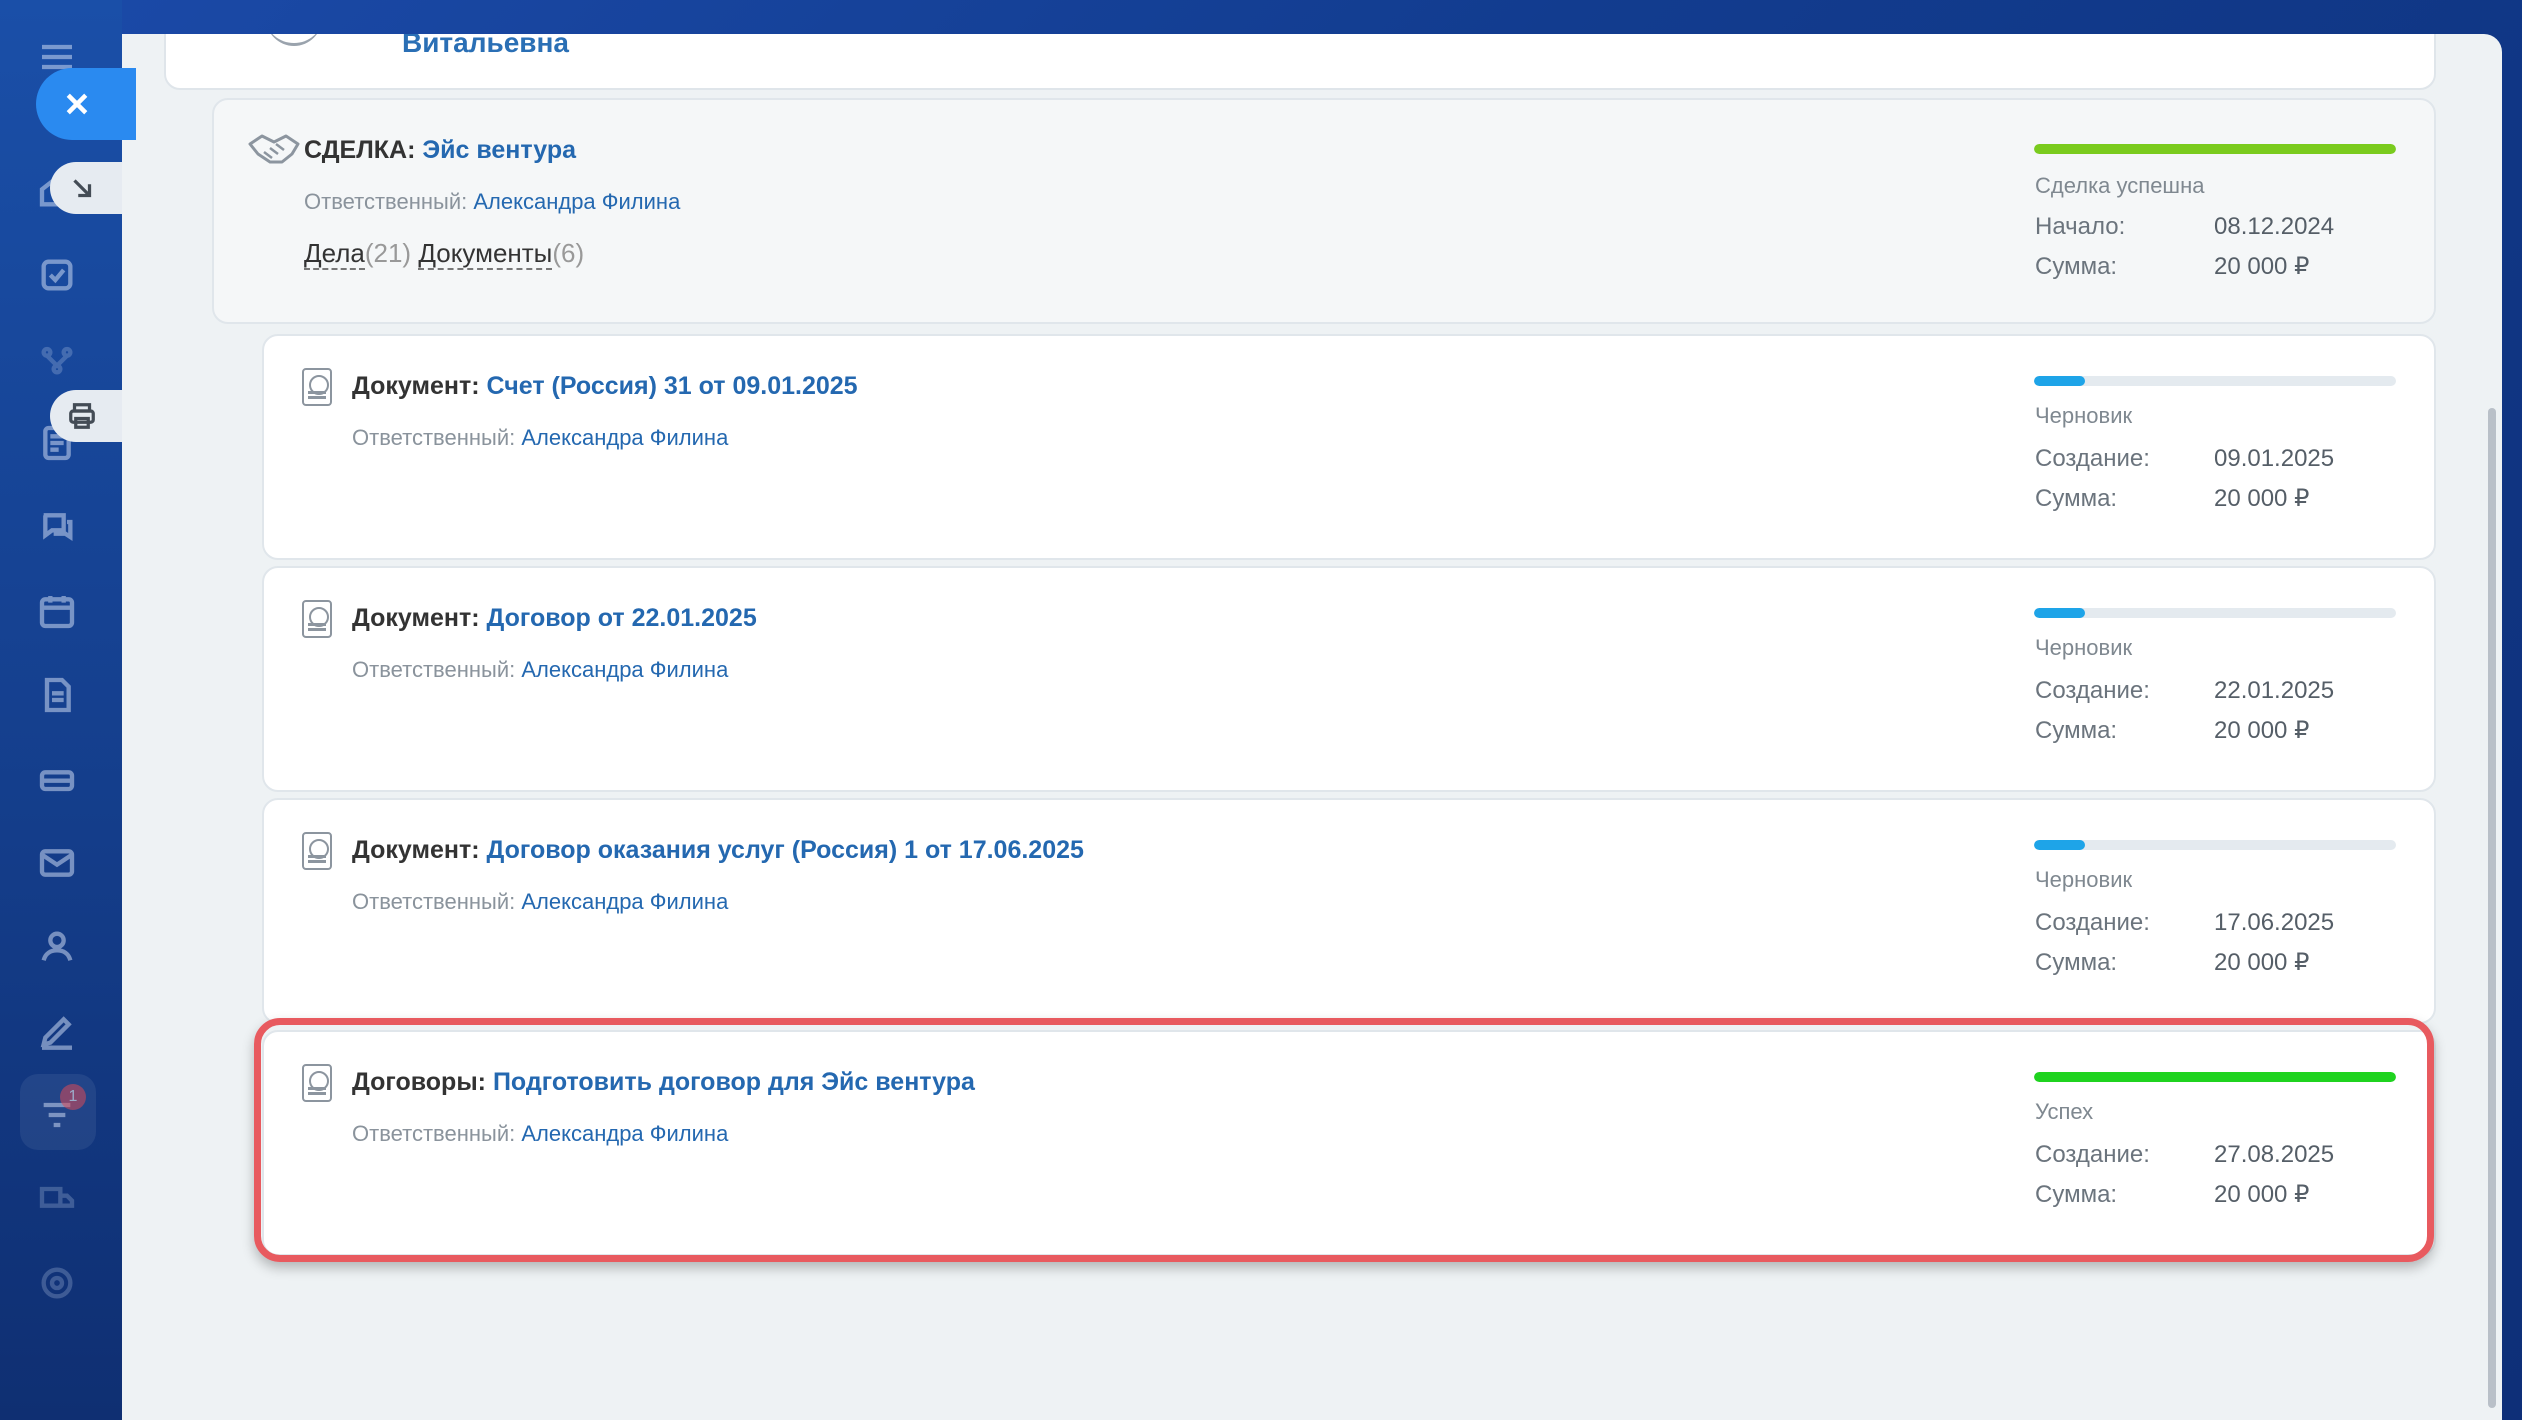  Describe the element at coordinates (2120, 185) in the screenshot. I see `deal-stage-label: Сделка успешна` at that location.